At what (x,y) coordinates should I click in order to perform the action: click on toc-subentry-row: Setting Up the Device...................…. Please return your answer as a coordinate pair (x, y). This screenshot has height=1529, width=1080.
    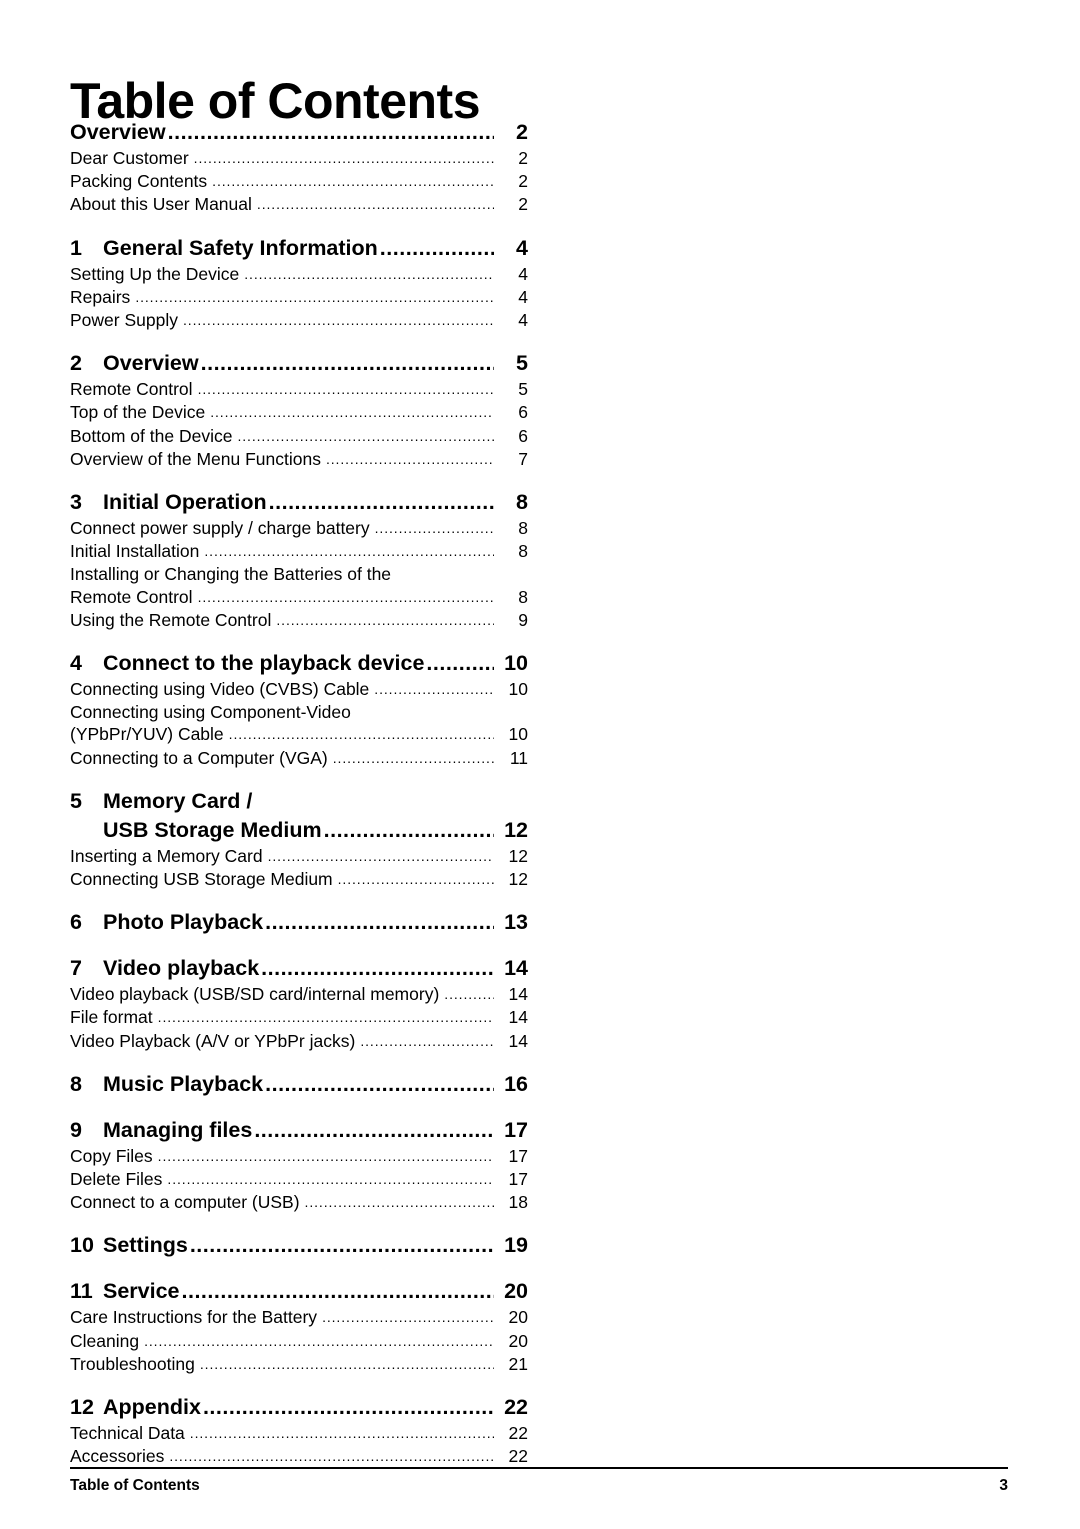
    Looking at the image, I should click on (299, 274).